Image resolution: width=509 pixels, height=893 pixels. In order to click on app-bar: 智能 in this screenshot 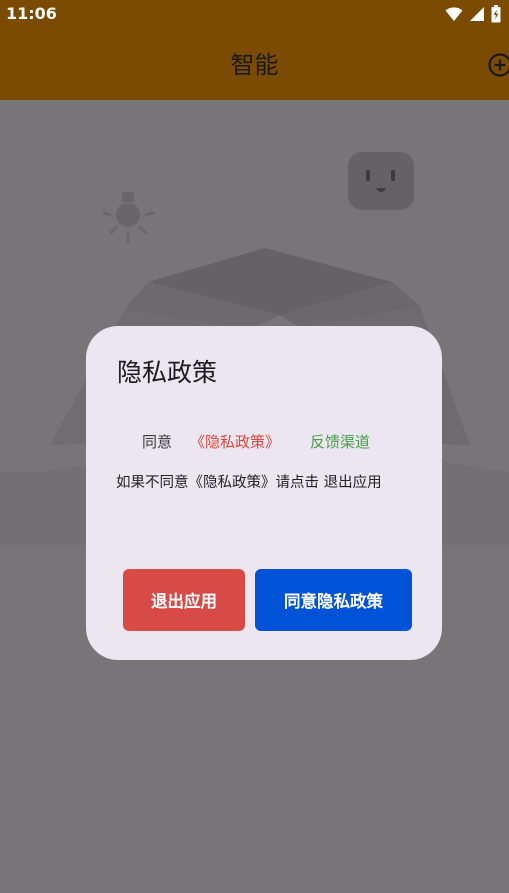, I will do `click(254, 64)`.